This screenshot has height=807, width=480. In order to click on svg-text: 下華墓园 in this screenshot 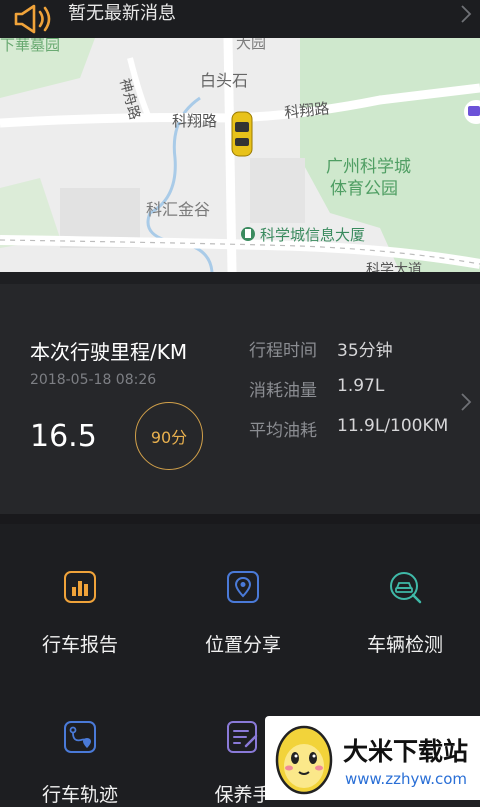, I will do `click(30, 46)`.